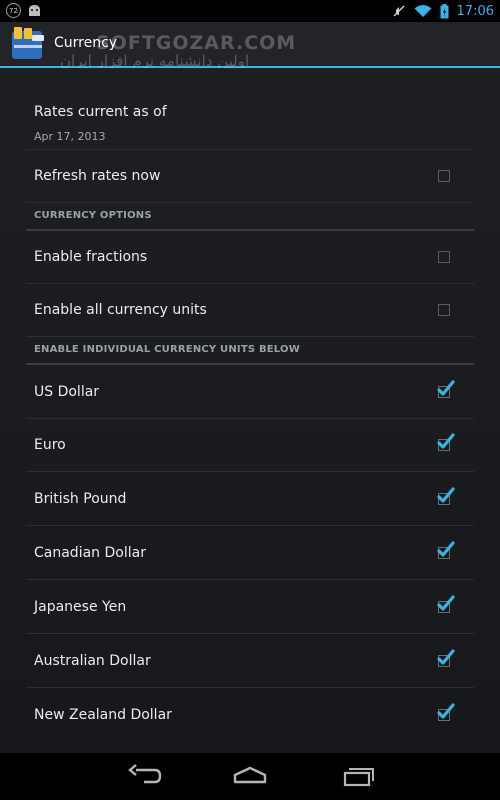  Describe the element at coordinates (167, 349) in the screenshot. I see `section-label: ENABLE INDIVIDUAL CURRENCY UNITS BELOW` at that location.